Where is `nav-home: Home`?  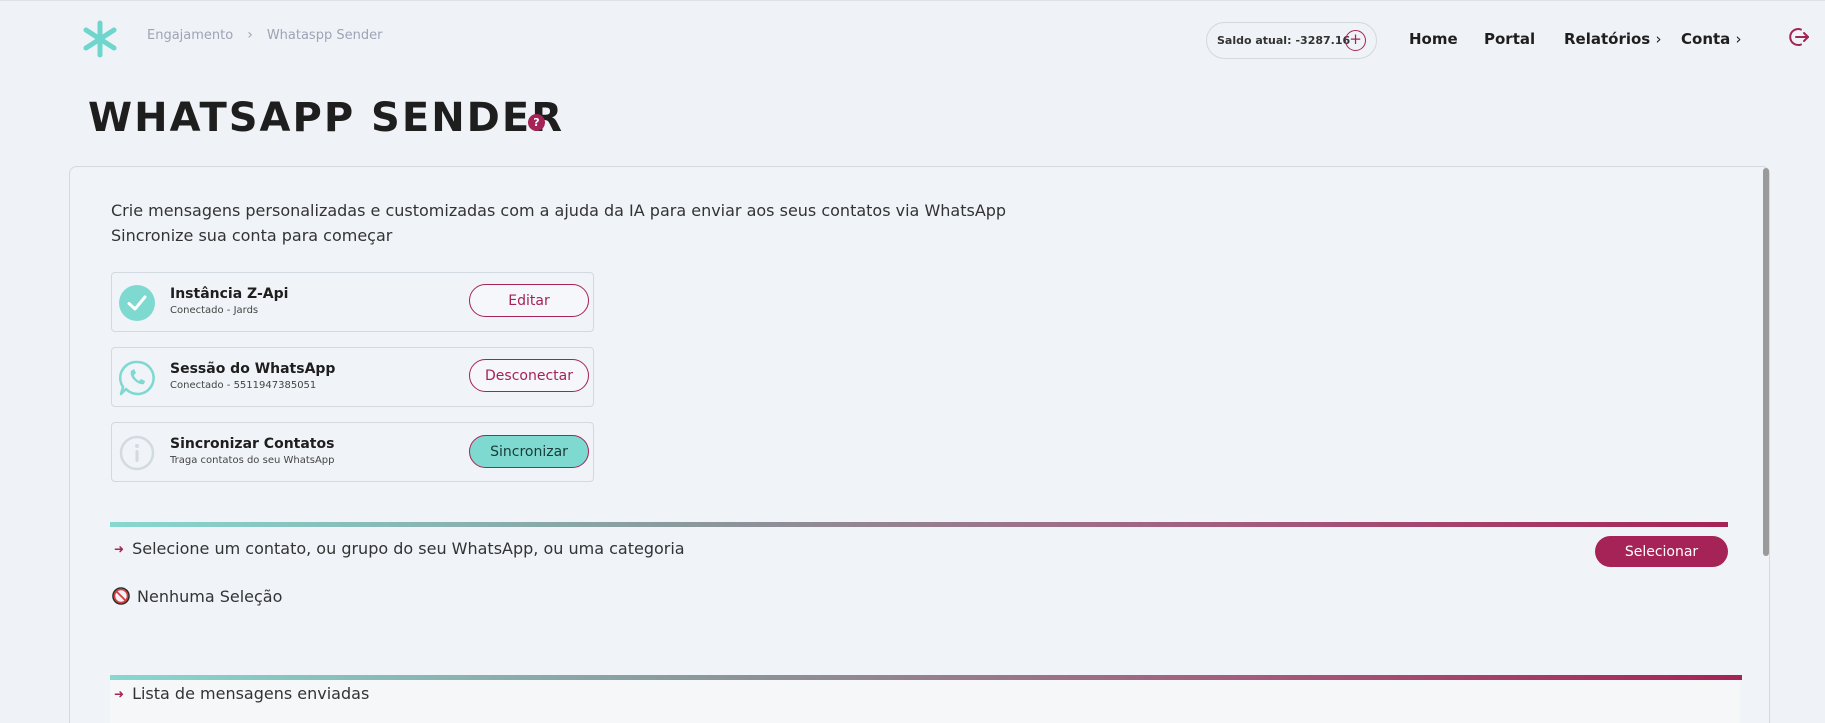 nav-home: Home is located at coordinates (1433, 39).